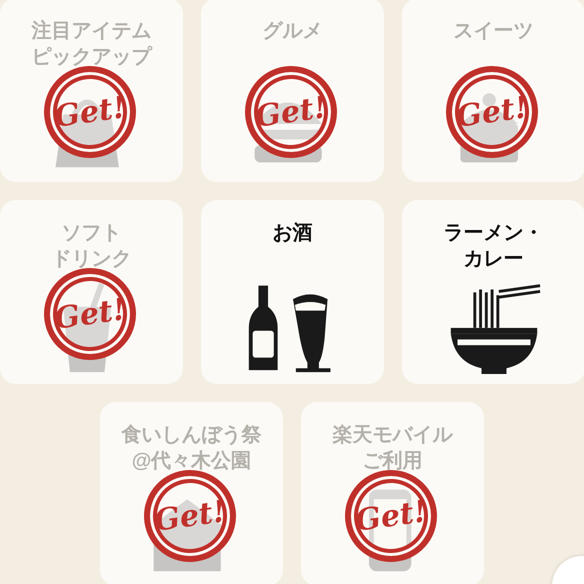 The height and width of the screenshot is (584, 584). Describe the element at coordinates (494, 246) in the screenshot. I see `category-label: ラーメン・ カレー` at that location.